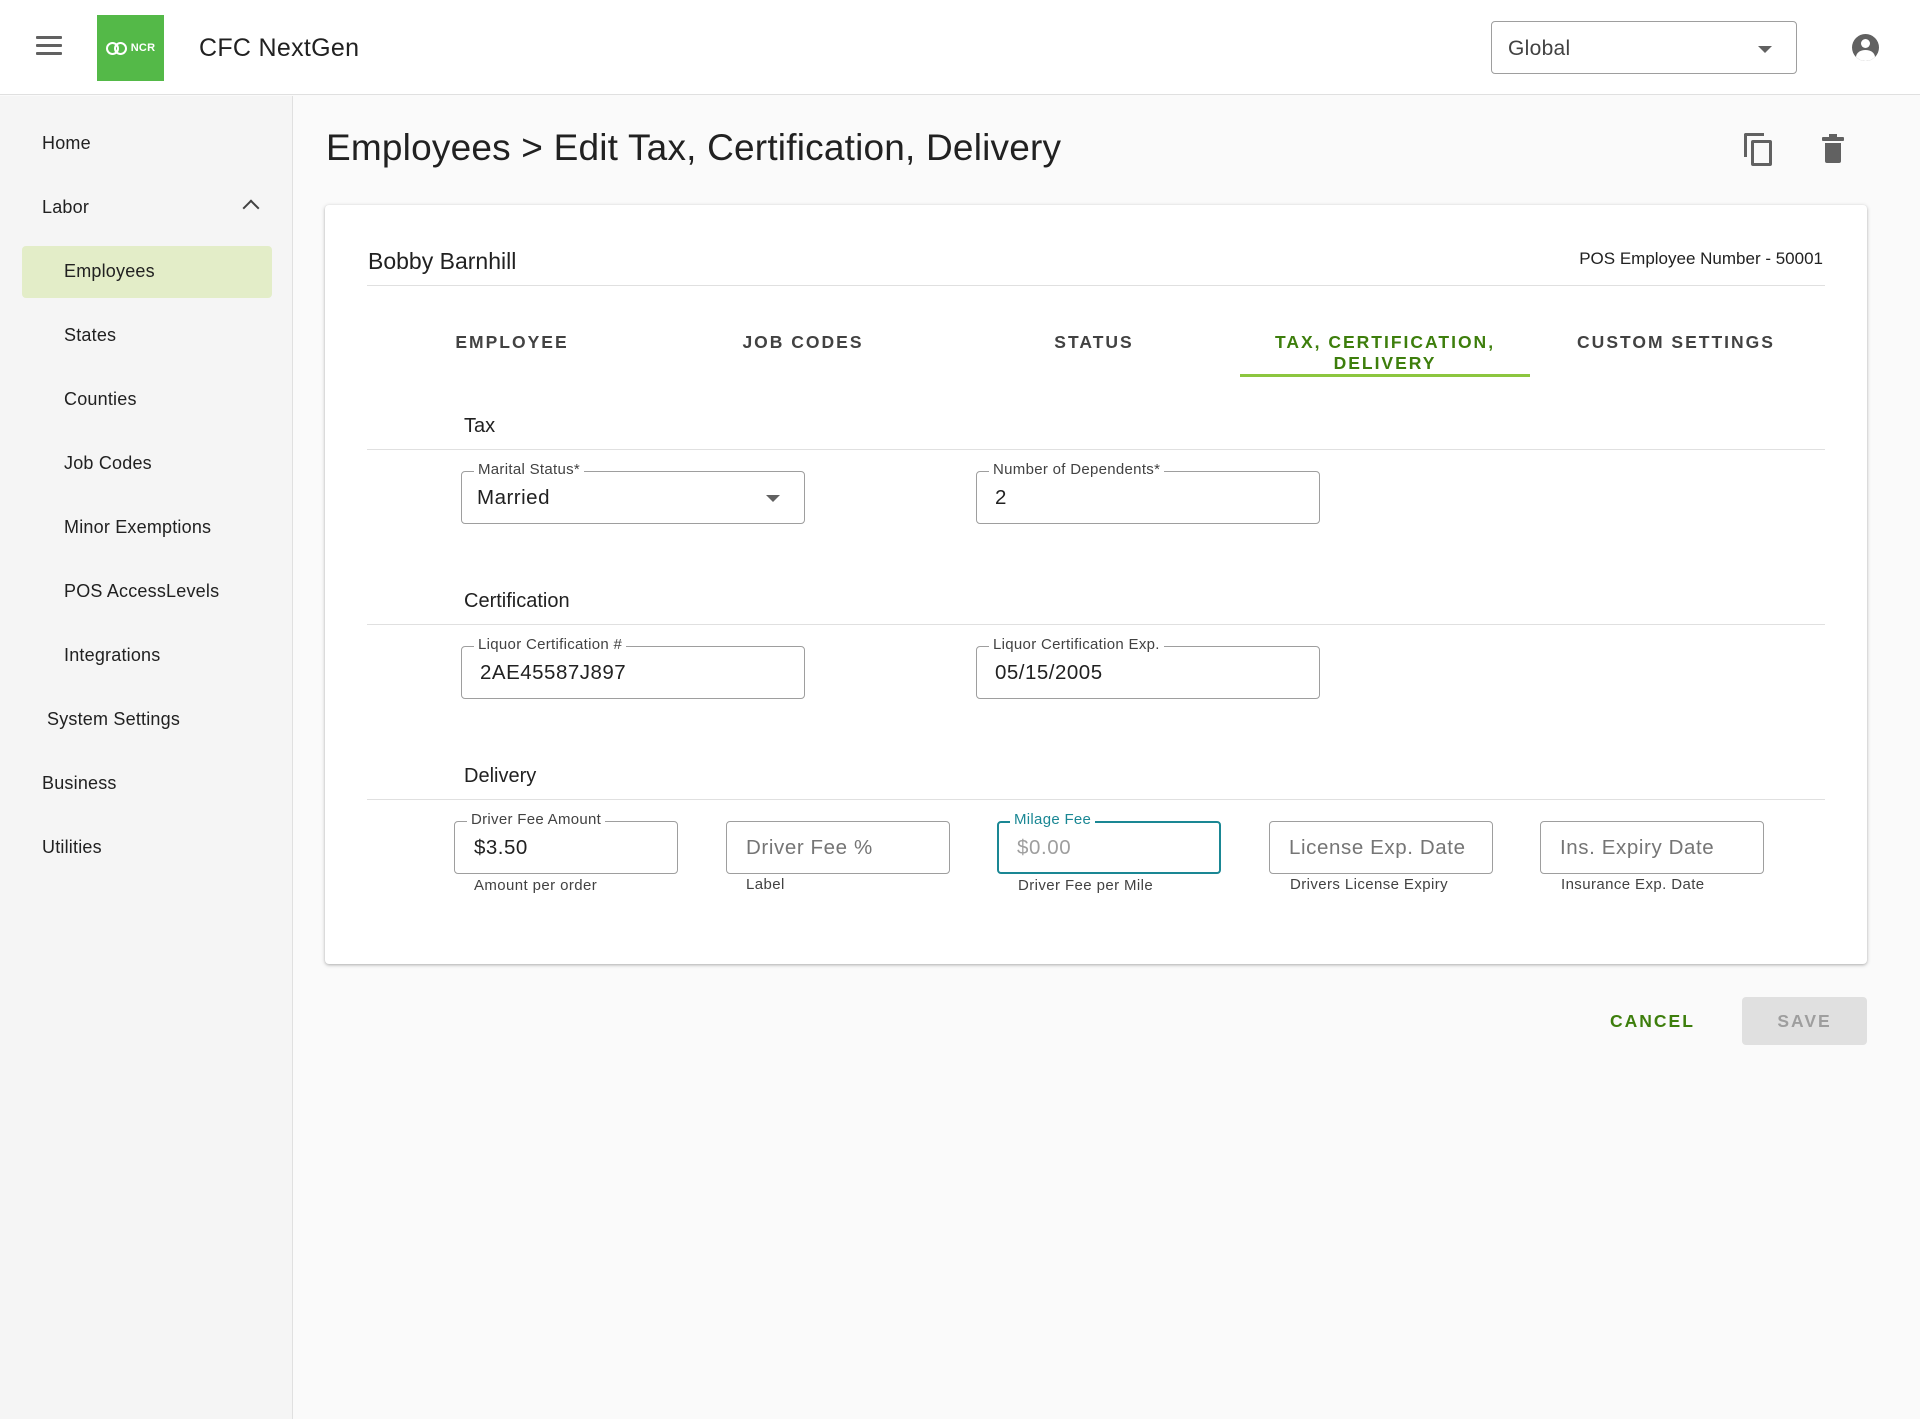 This screenshot has width=1920, height=1419. Describe the element at coordinates (501, 847) in the screenshot. I see `field-value: $3.50` at that location.